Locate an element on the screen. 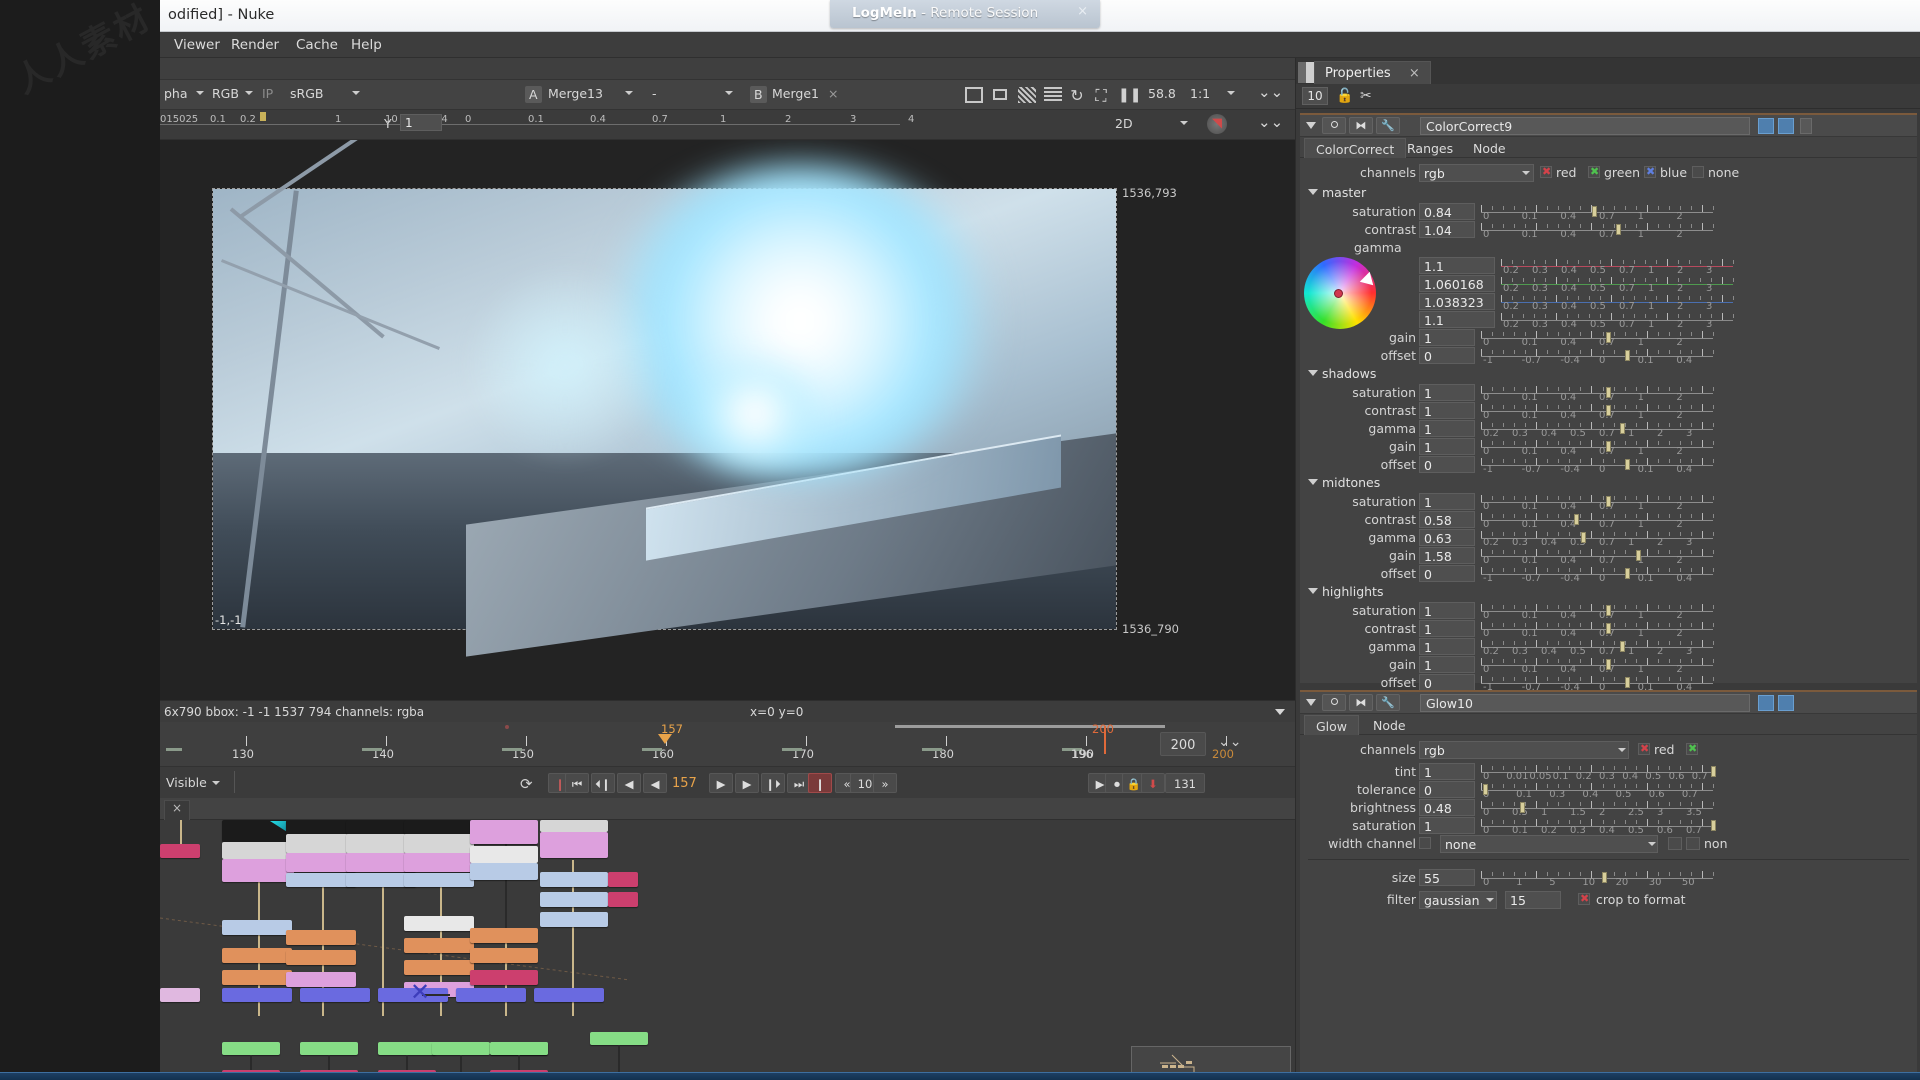  timeline-expand-icon: ⌄⌄ is located at coordinates (1229, 742).